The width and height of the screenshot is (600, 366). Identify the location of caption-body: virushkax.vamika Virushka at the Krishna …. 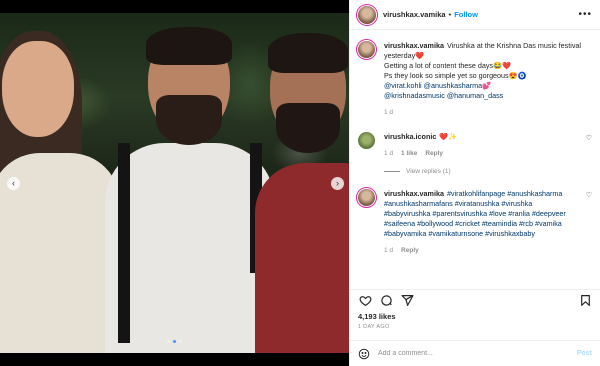
(488, 79).